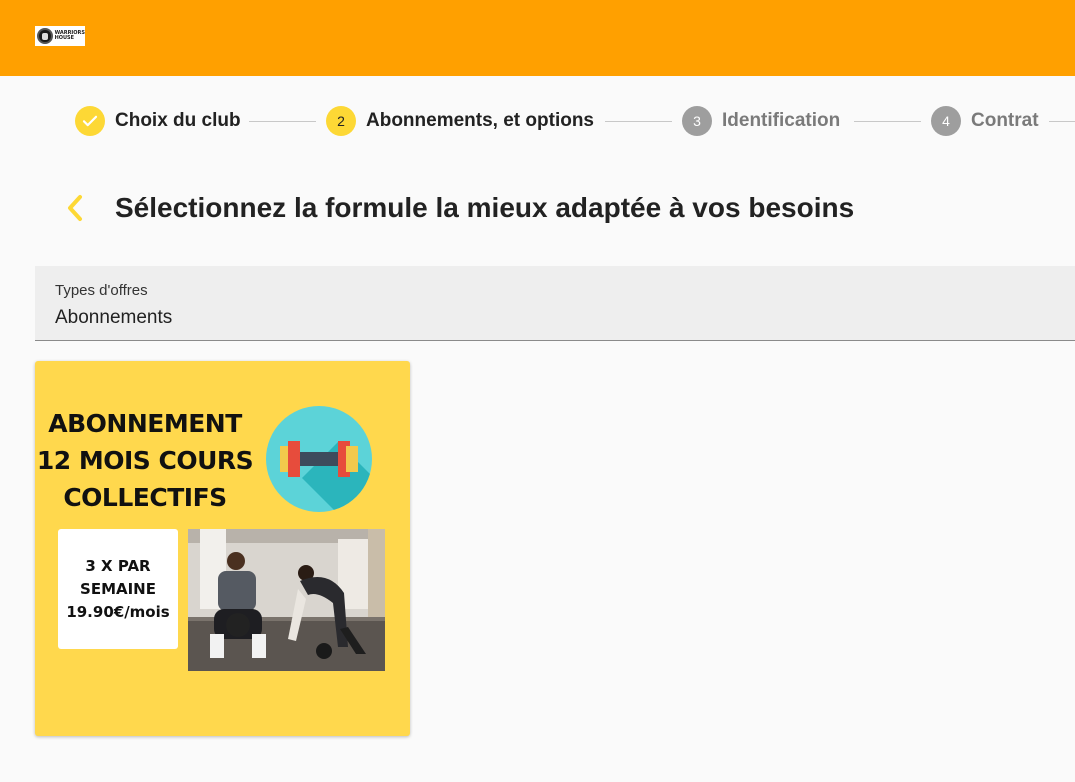 Image resolution: width=1075 pixels, height=782 pixels. What do you see at coordinates (90, 121) in the screenshot?
I see `check-icon` at bounding box center [90, 121].